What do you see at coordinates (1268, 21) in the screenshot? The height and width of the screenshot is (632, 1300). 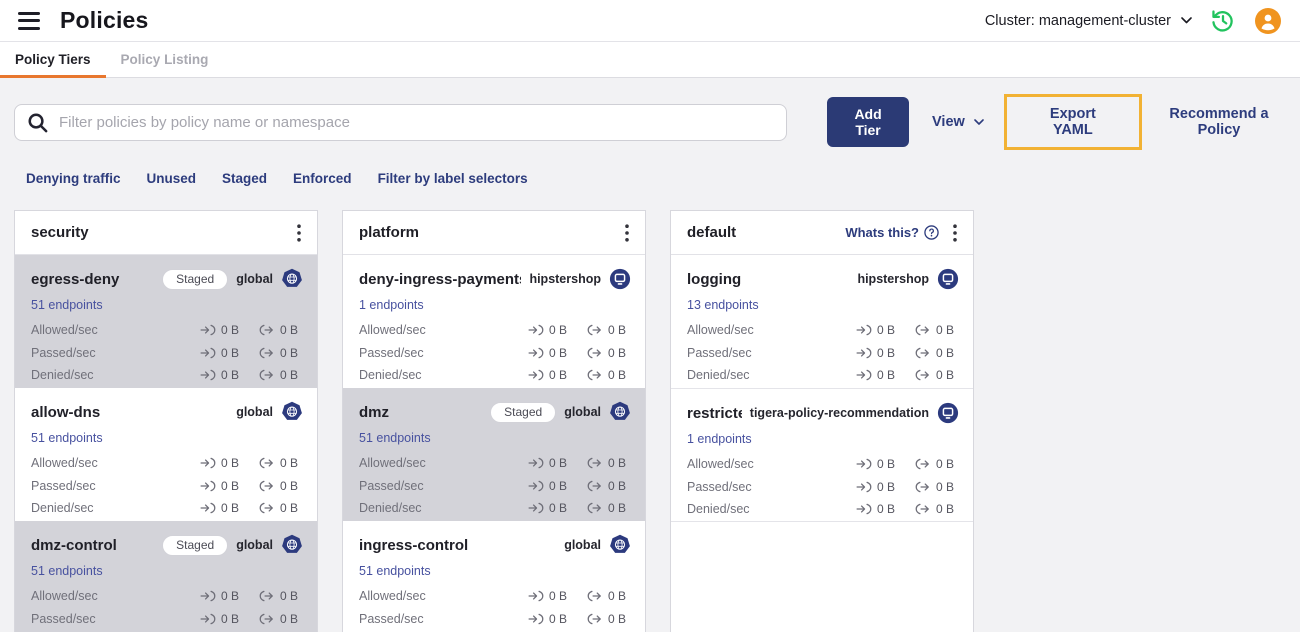 I see `user-avatar` at bounding box center [1268, 21].